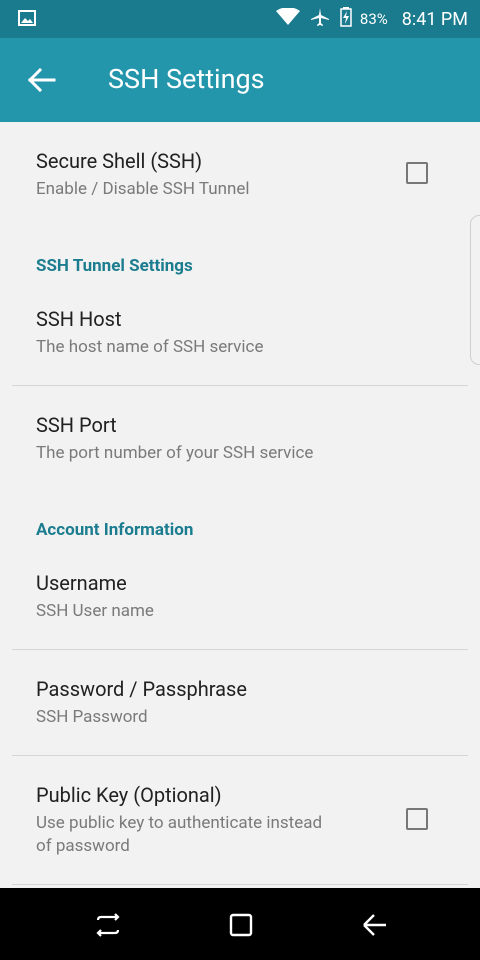 This screenshot has width=480, height=960. What do you see at coordinates (81, 583) in the screenshot?
I see `pref-title: Username` at bounding box center [81, 583].